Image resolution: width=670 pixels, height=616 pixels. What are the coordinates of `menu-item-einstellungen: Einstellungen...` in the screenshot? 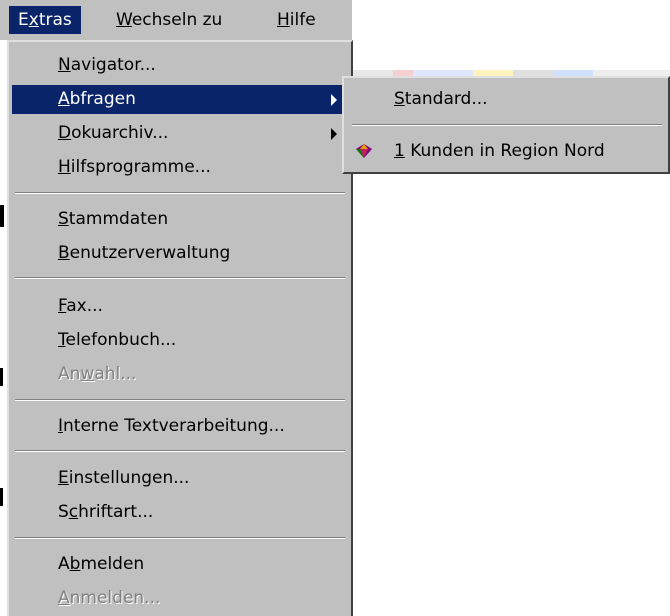 It's located at (180, 478).